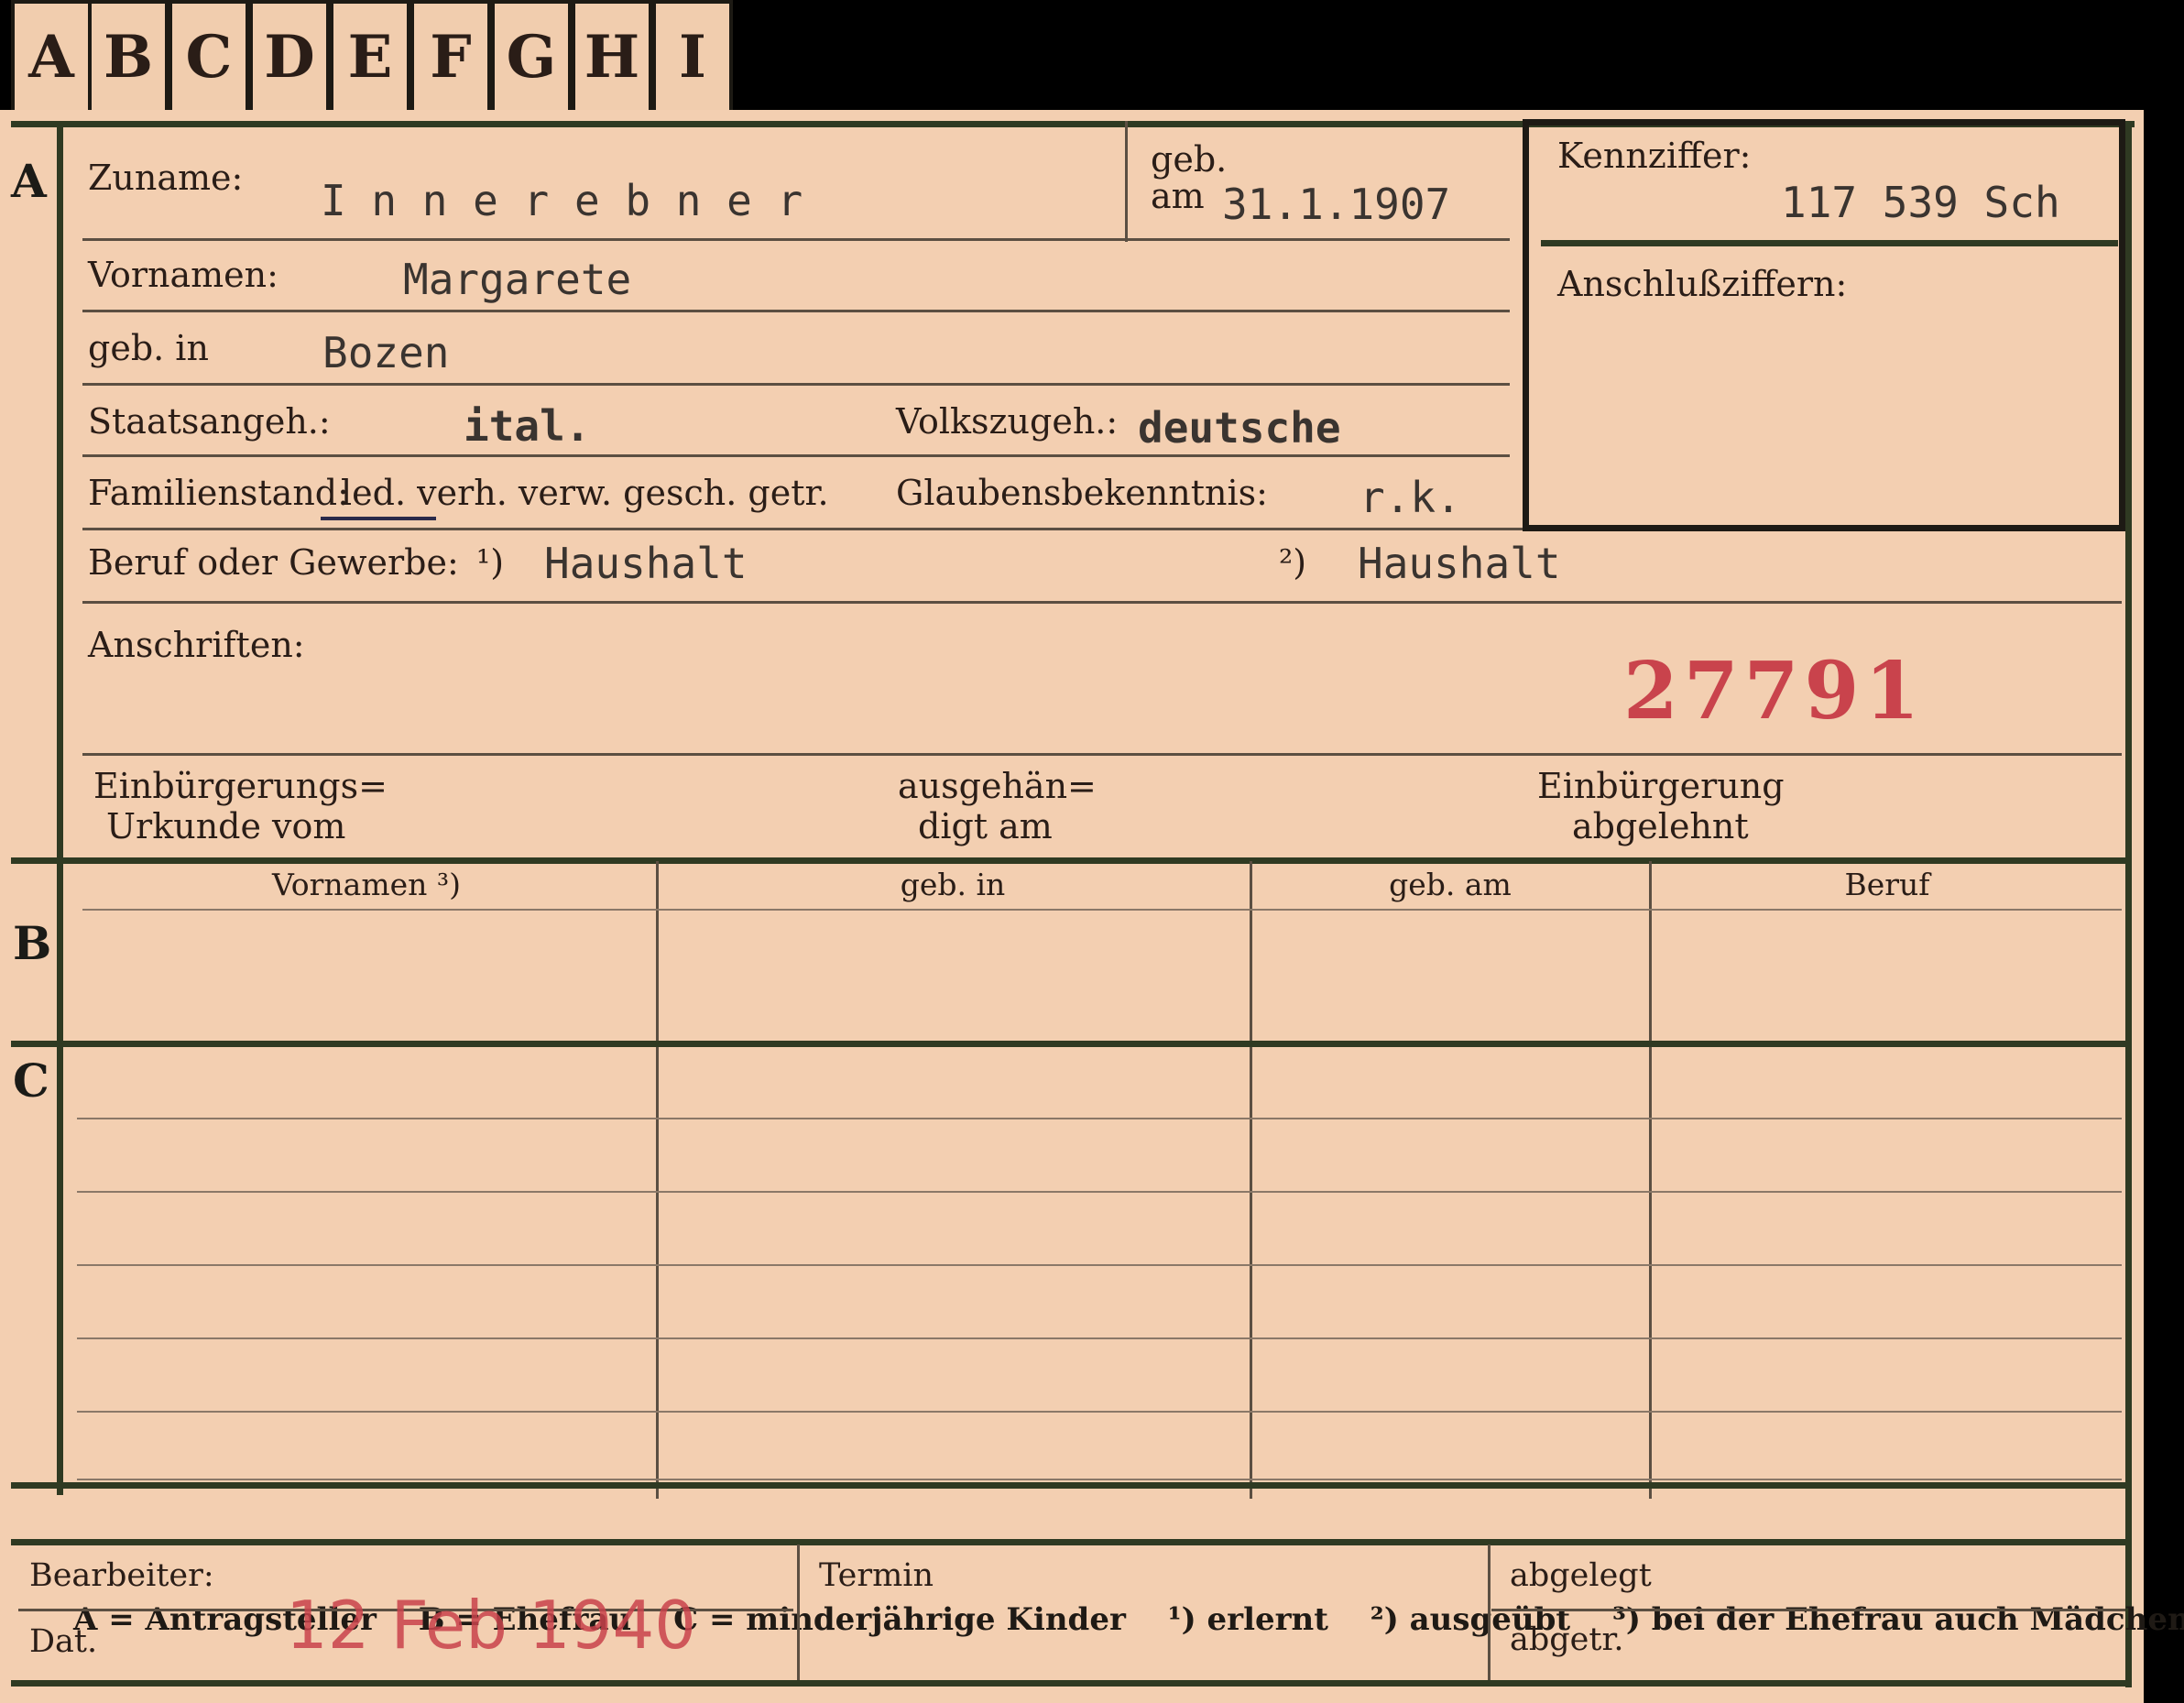 The image size is (2184, 1703). I want to click on ausgehaendigt-label-1: ausgehän=, so click(997, 786).